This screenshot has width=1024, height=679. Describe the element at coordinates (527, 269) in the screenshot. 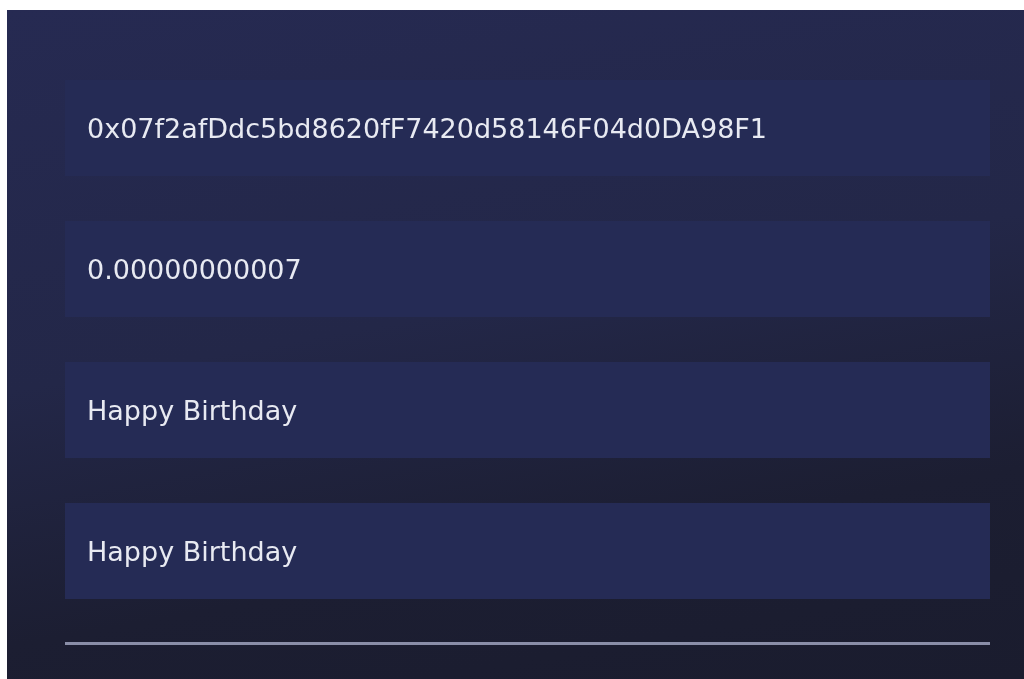

I see `input-field: 0.00000000007` at that location.